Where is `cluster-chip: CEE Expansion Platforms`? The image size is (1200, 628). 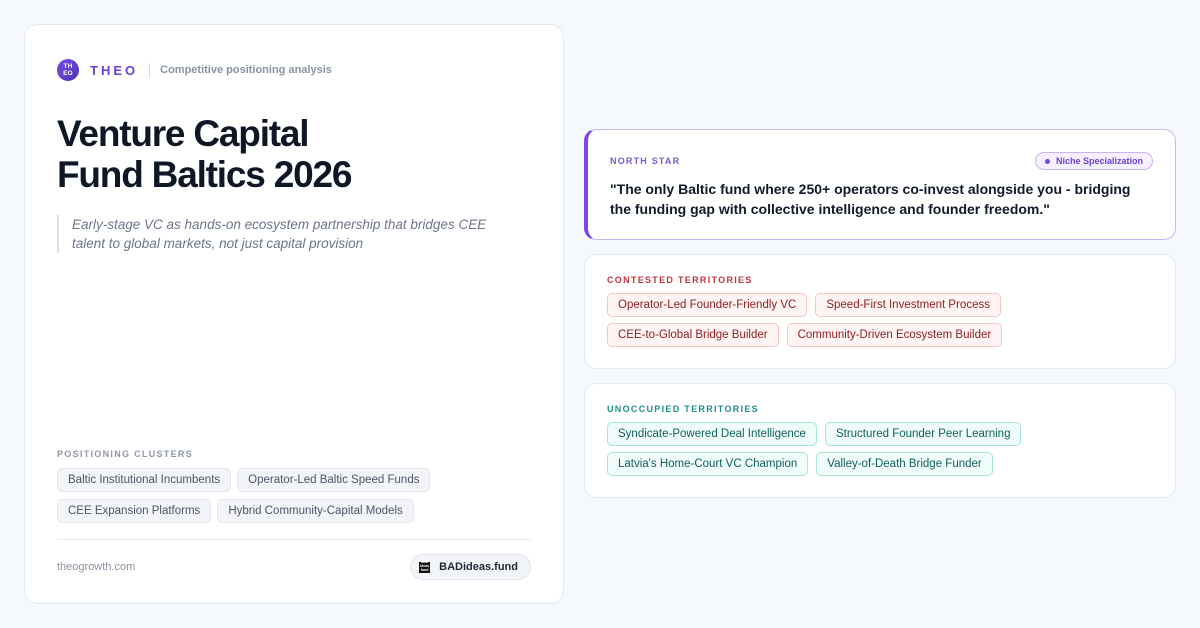 cluster-chip: CEE Expansion Platforms is located at coordinates (134, 511).